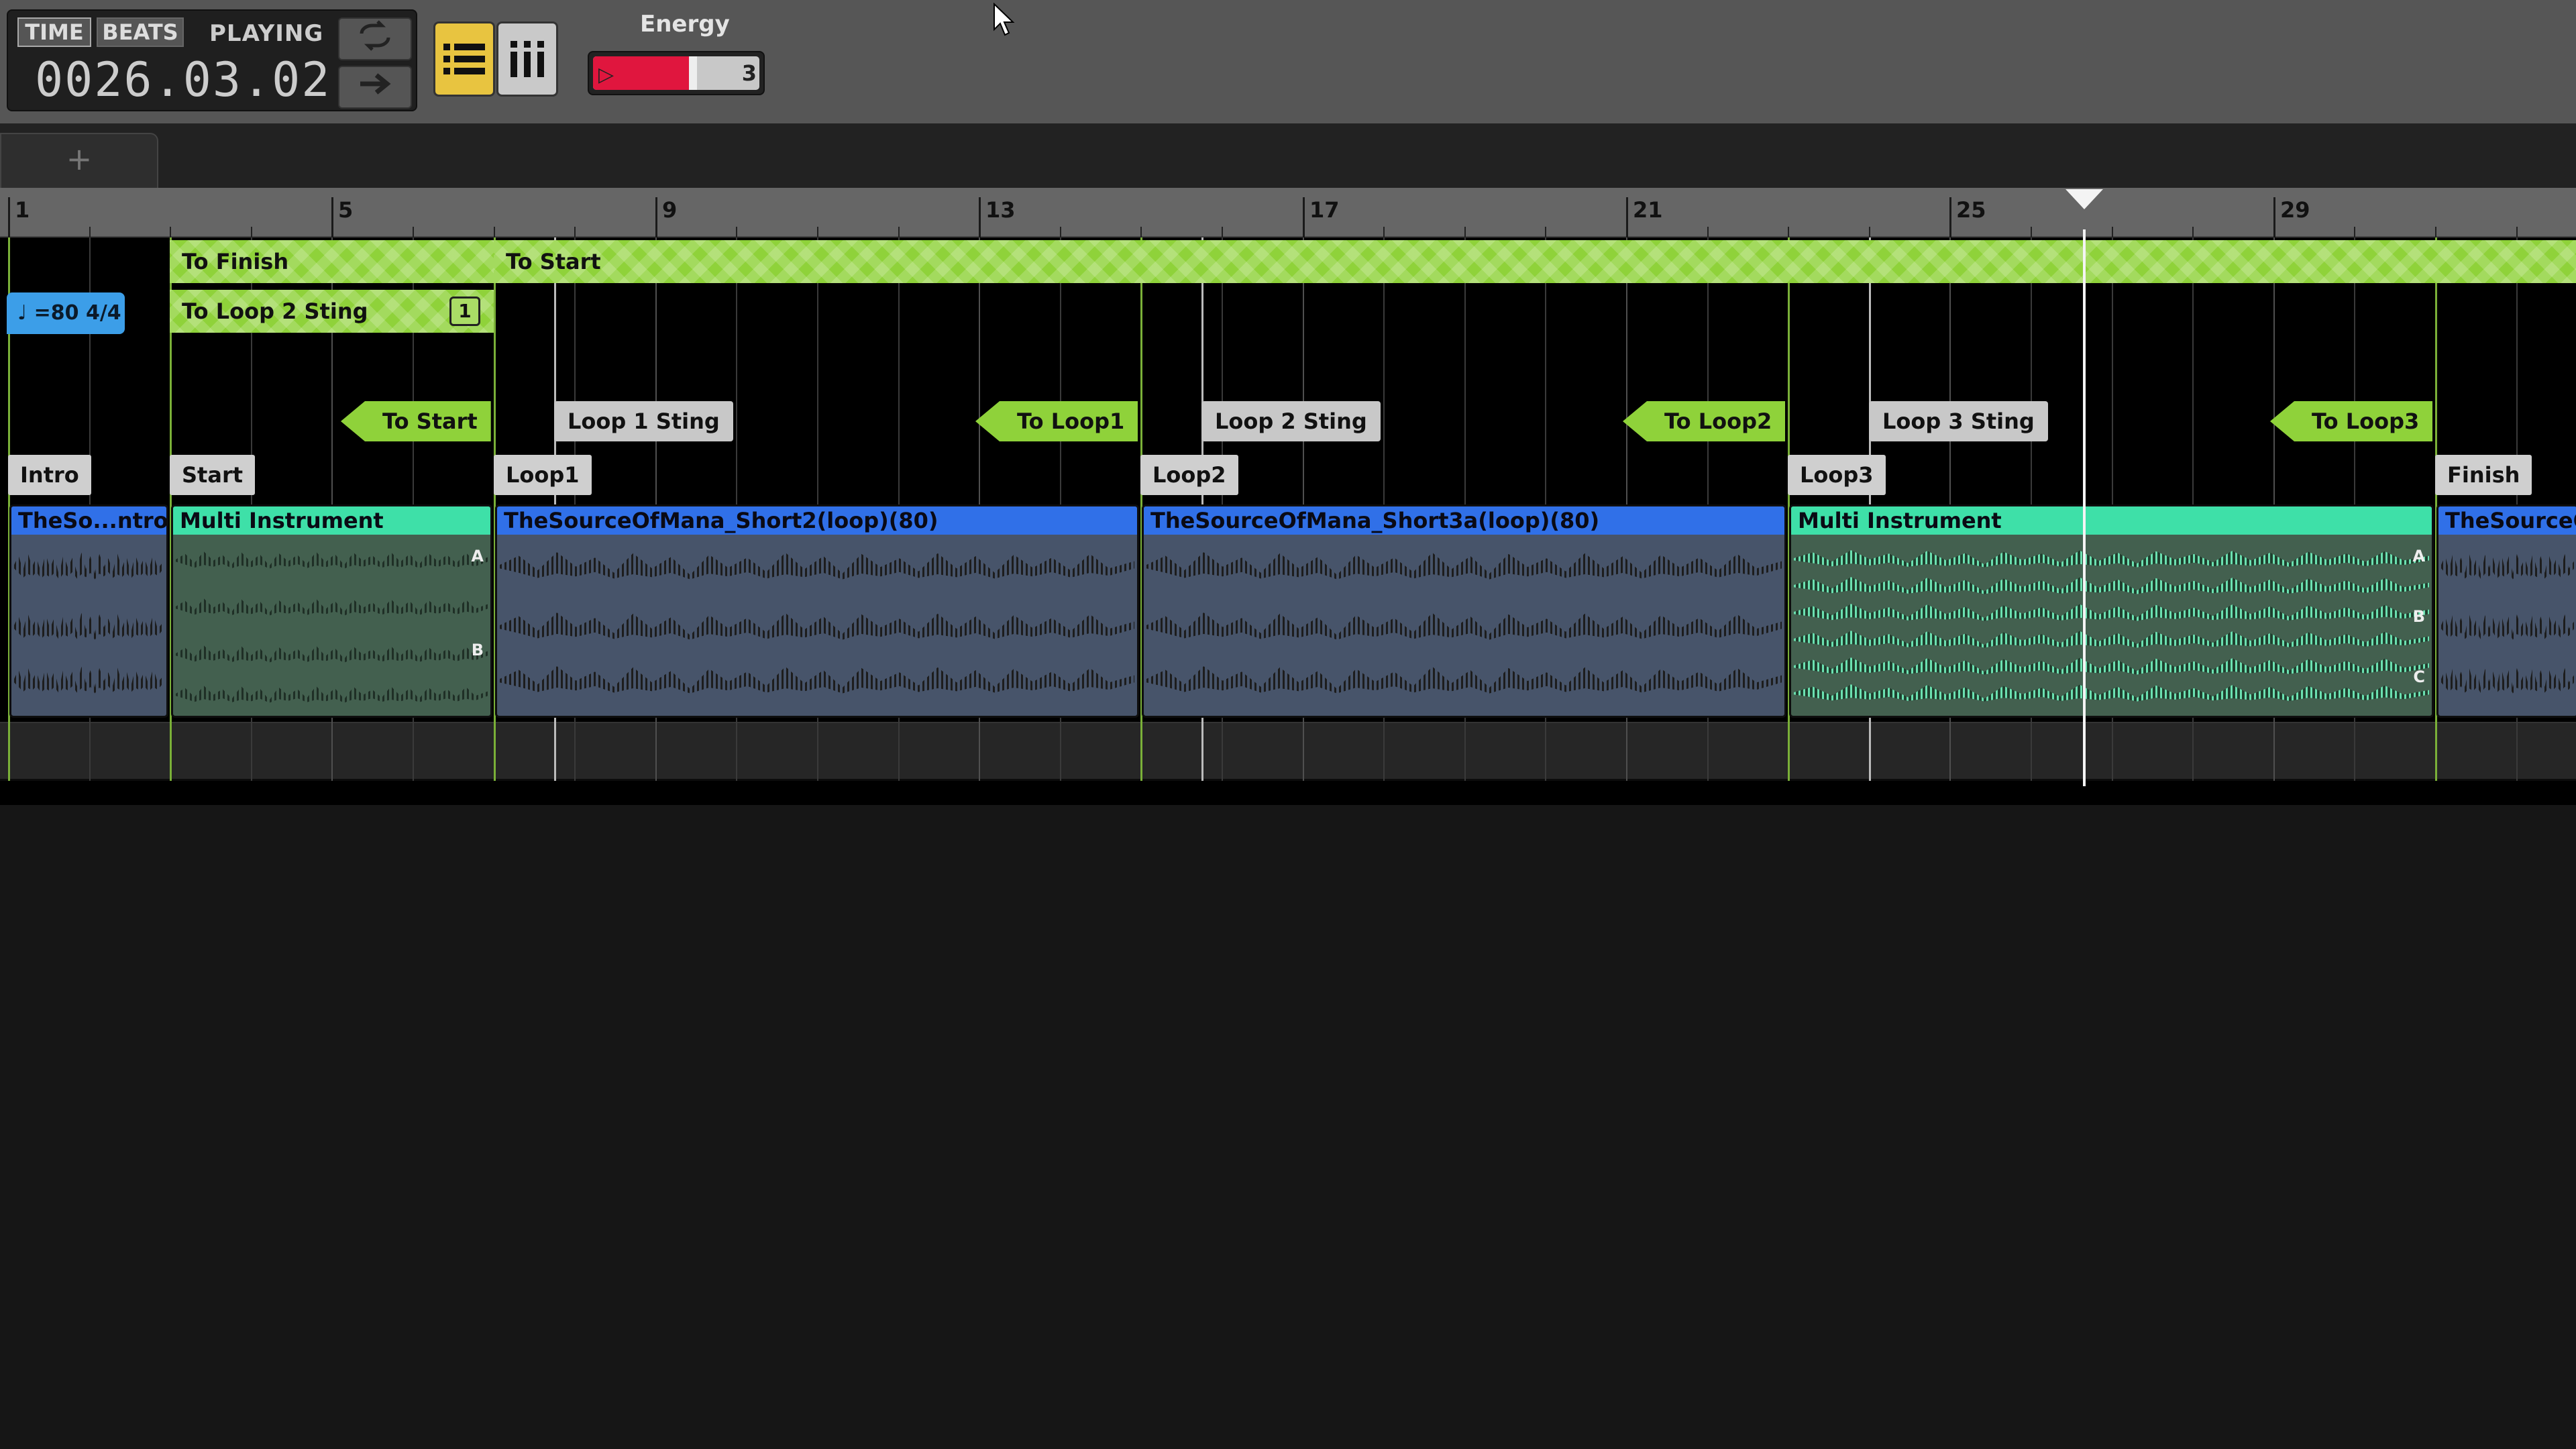 Image resolution: width=2576 pixels, height=1449 pixels. Describe the element at coordinates (685, 24) in the screenshot. I see `energy-label: Energy` at that location.